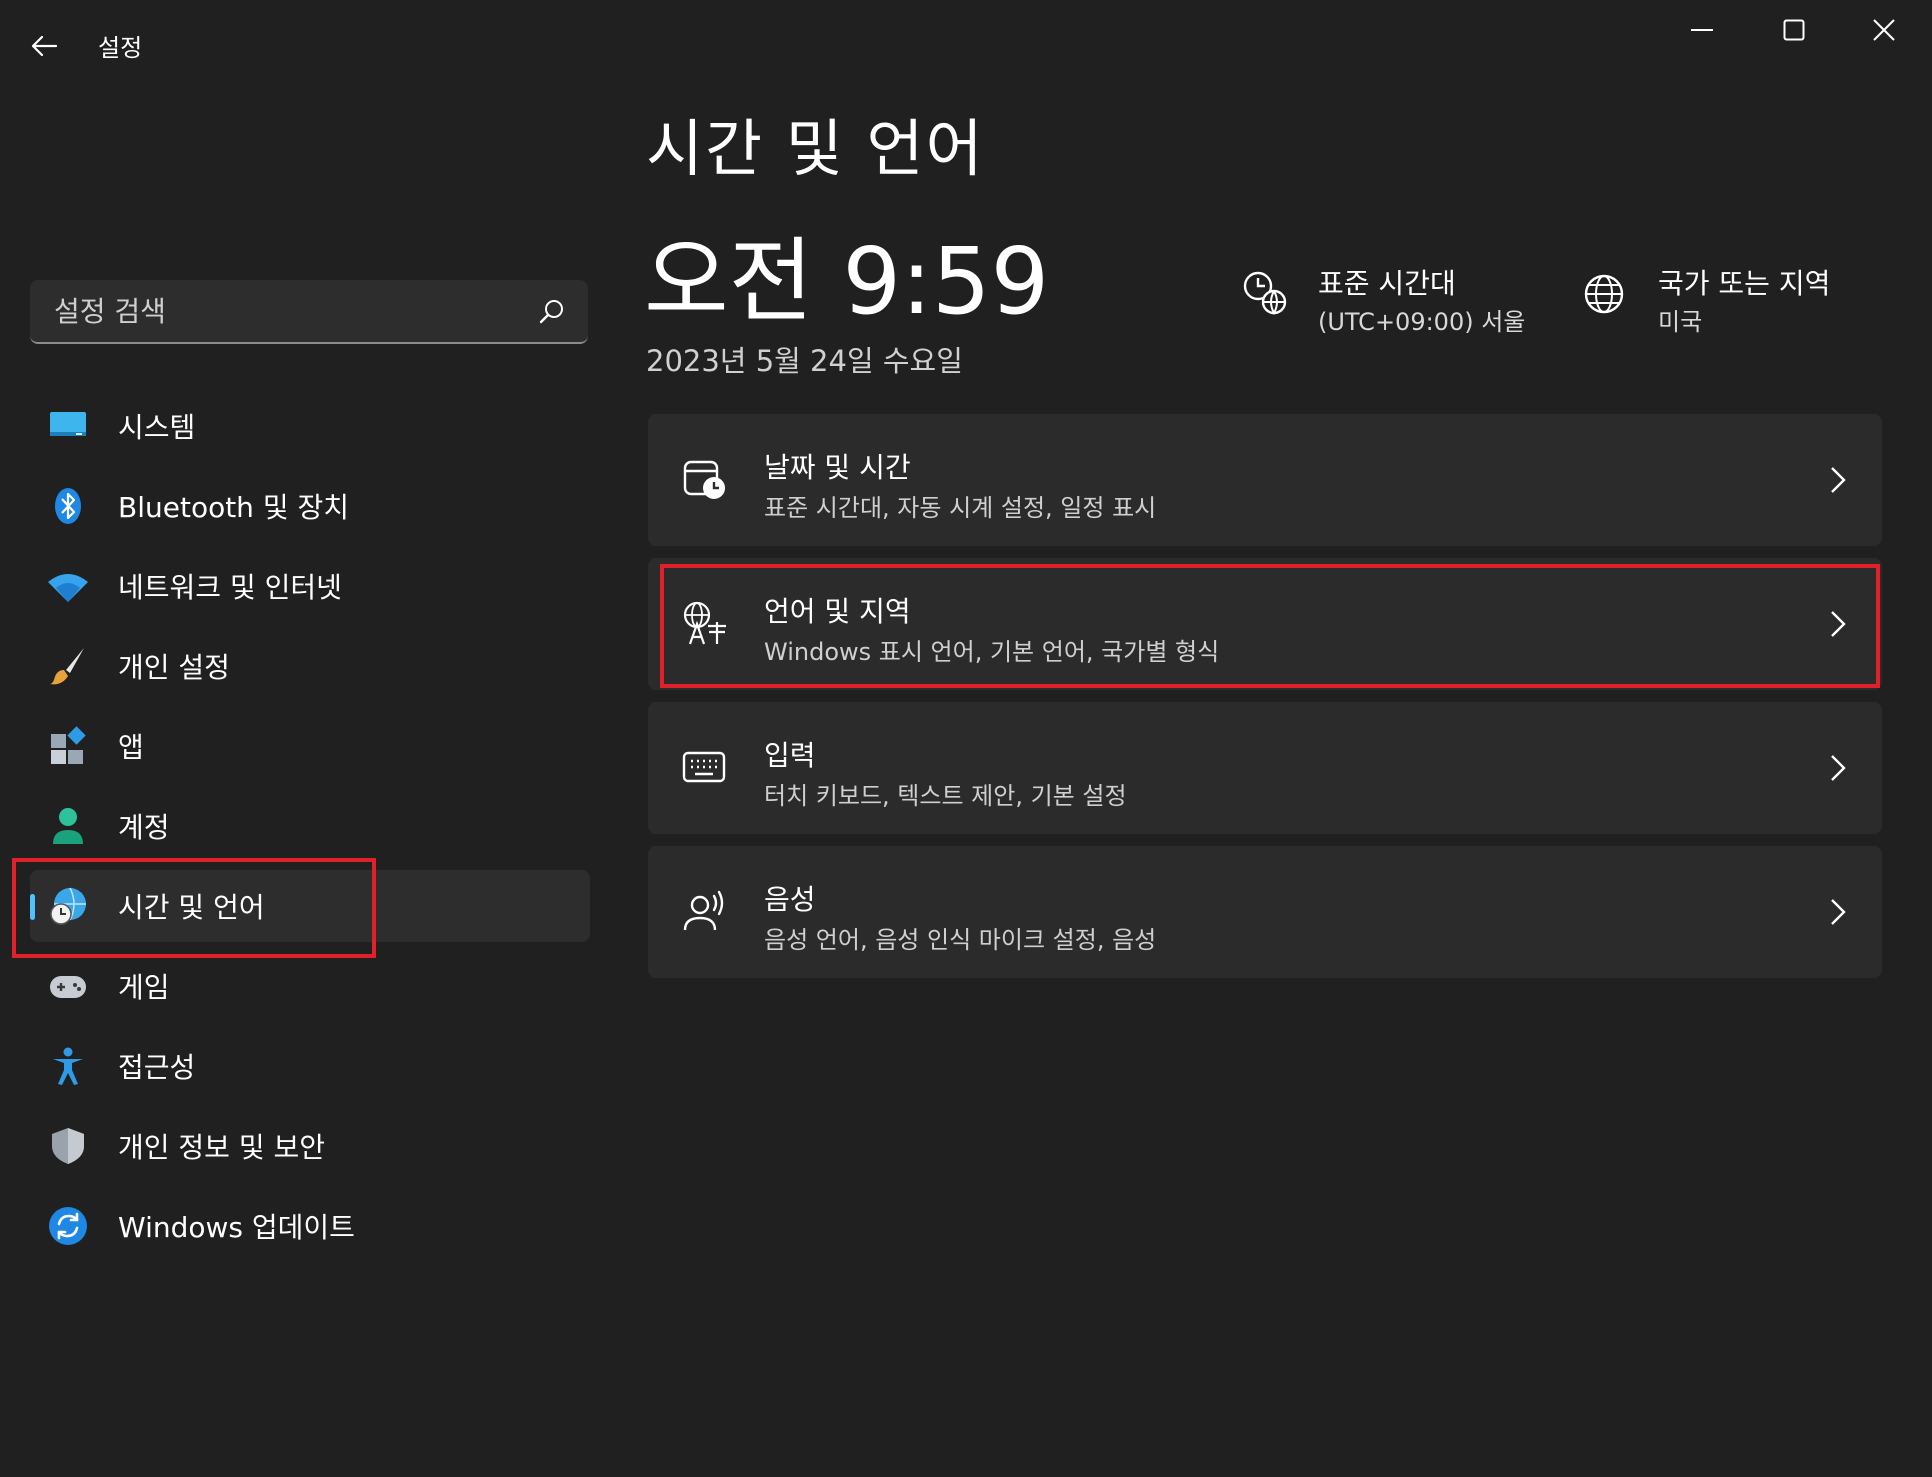 The image size is (1932, 1477). Describe the element at coordinates (945, 796) in the screenshot. I see `card-subtitle: 터치 키보드, 텍스트 제안, 기본 설정` at that location.